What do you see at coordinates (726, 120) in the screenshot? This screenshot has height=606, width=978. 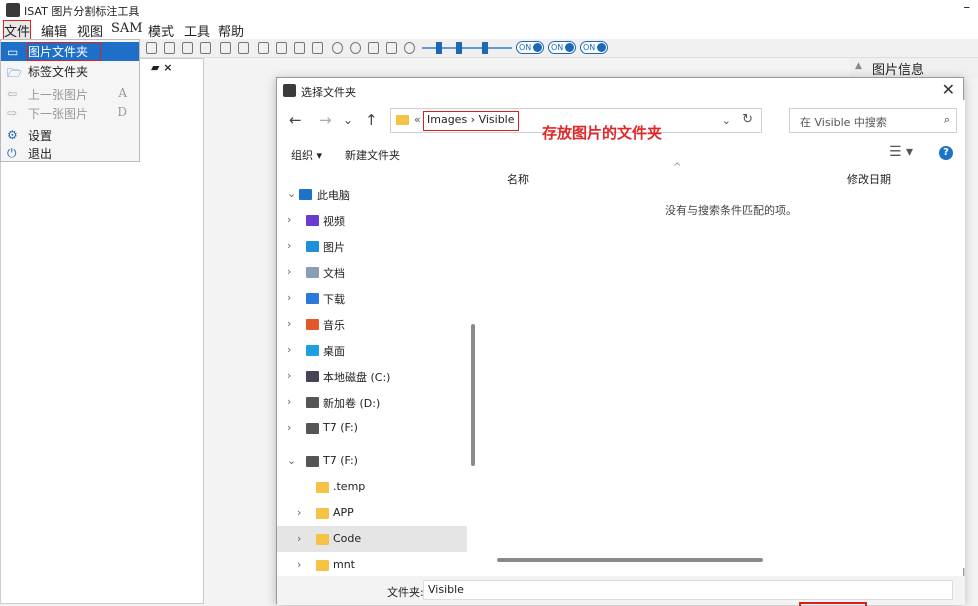 I see `chevron-down-icon: ⌄` at bounding box center [726, 120].